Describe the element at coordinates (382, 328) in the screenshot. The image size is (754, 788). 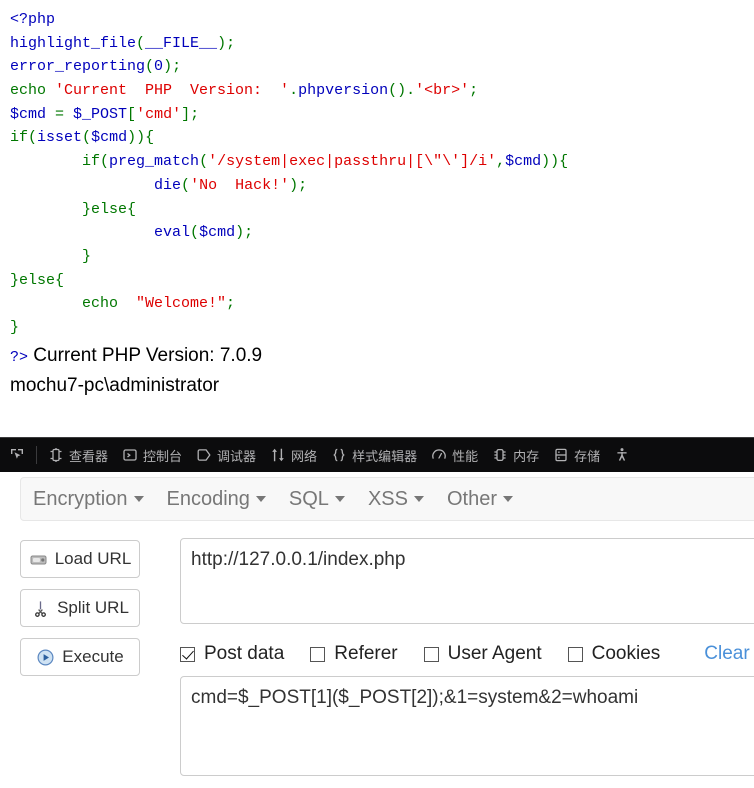
I see `php-source-line: }` at that location.